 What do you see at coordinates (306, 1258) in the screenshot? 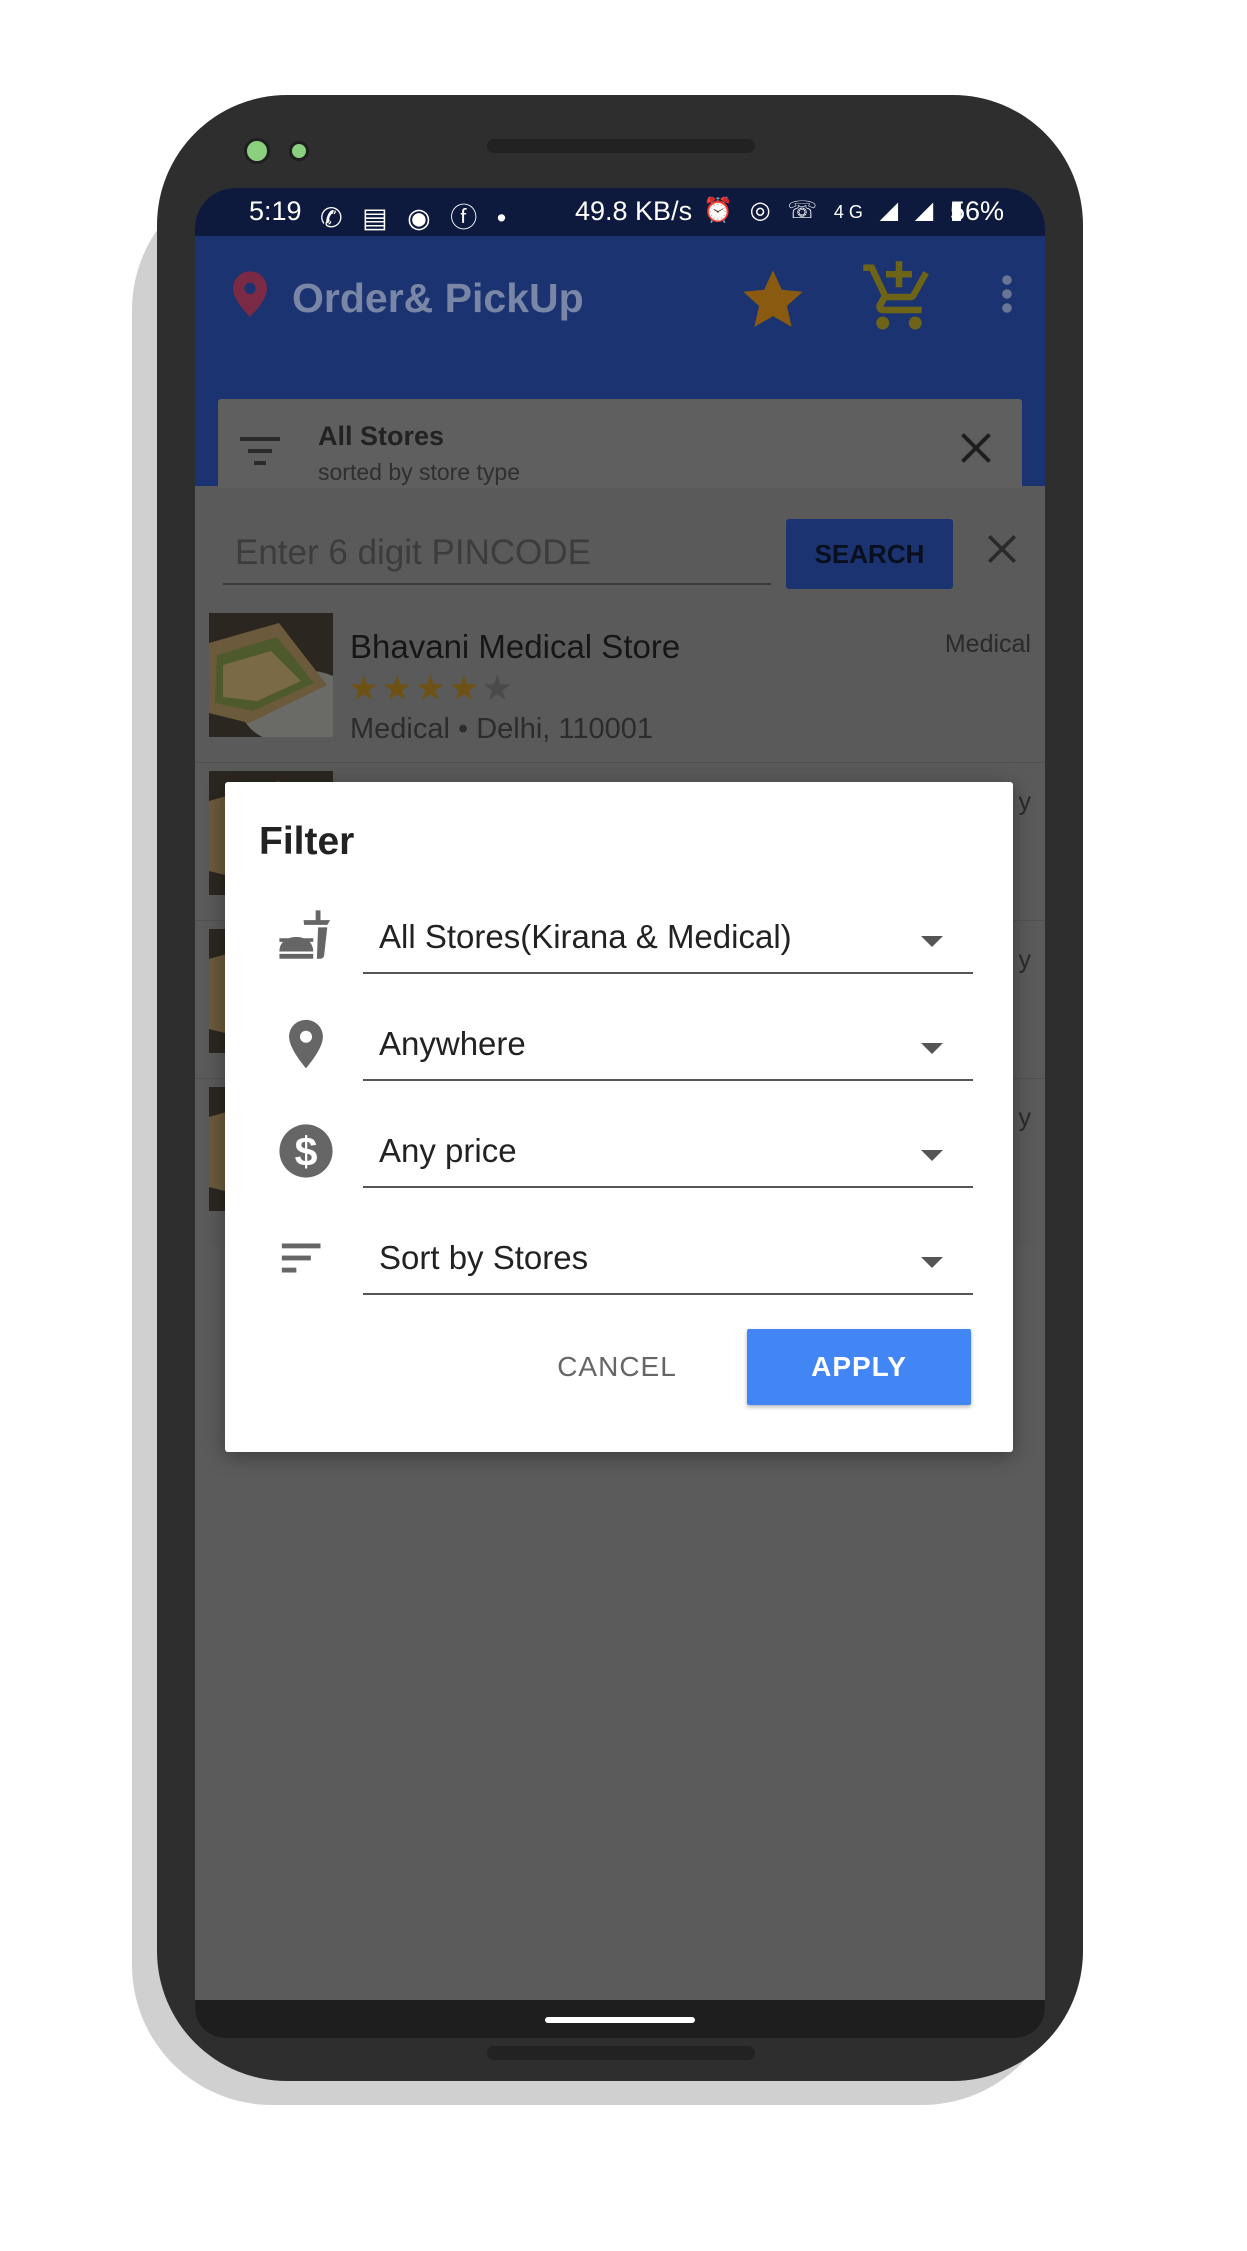
I see `sort-icon` at bounding box center [306, 1258].